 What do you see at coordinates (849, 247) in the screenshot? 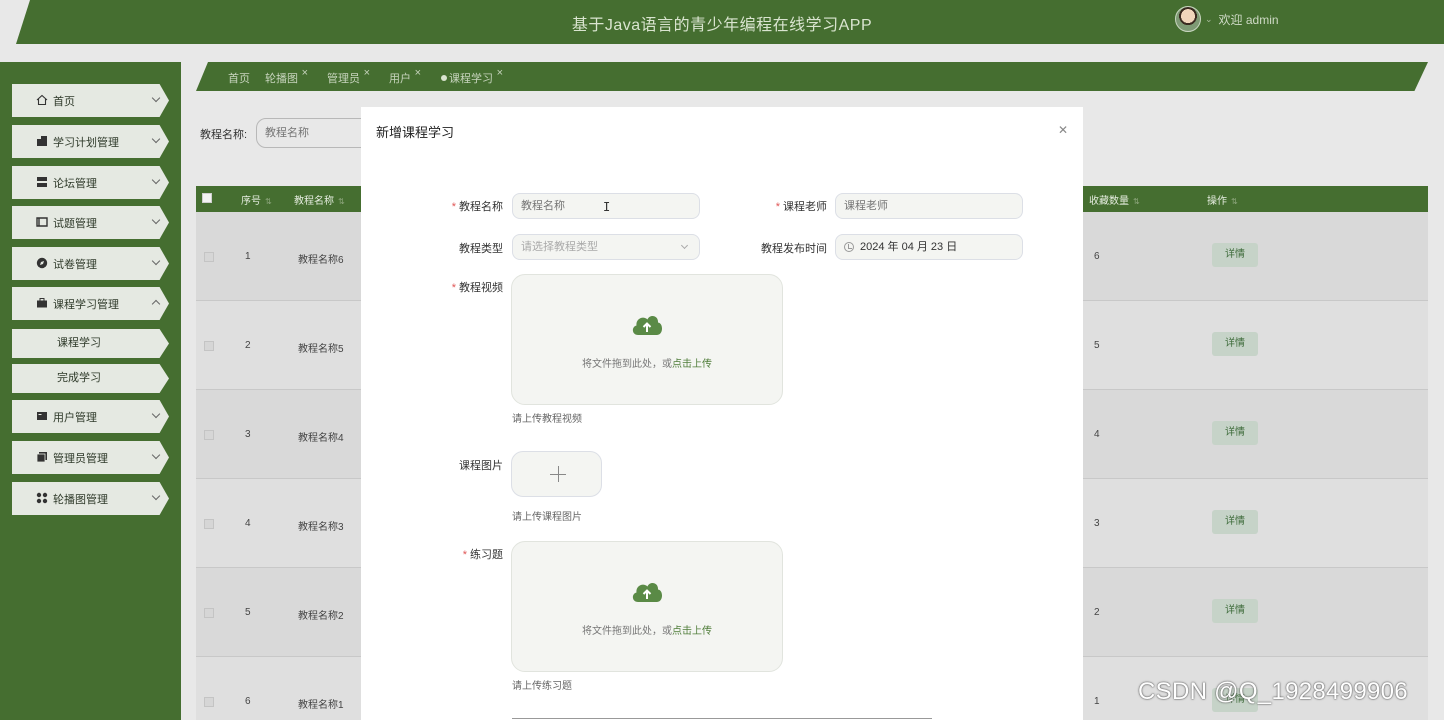
I see `clock-icon` at bounding box center [849, 247].